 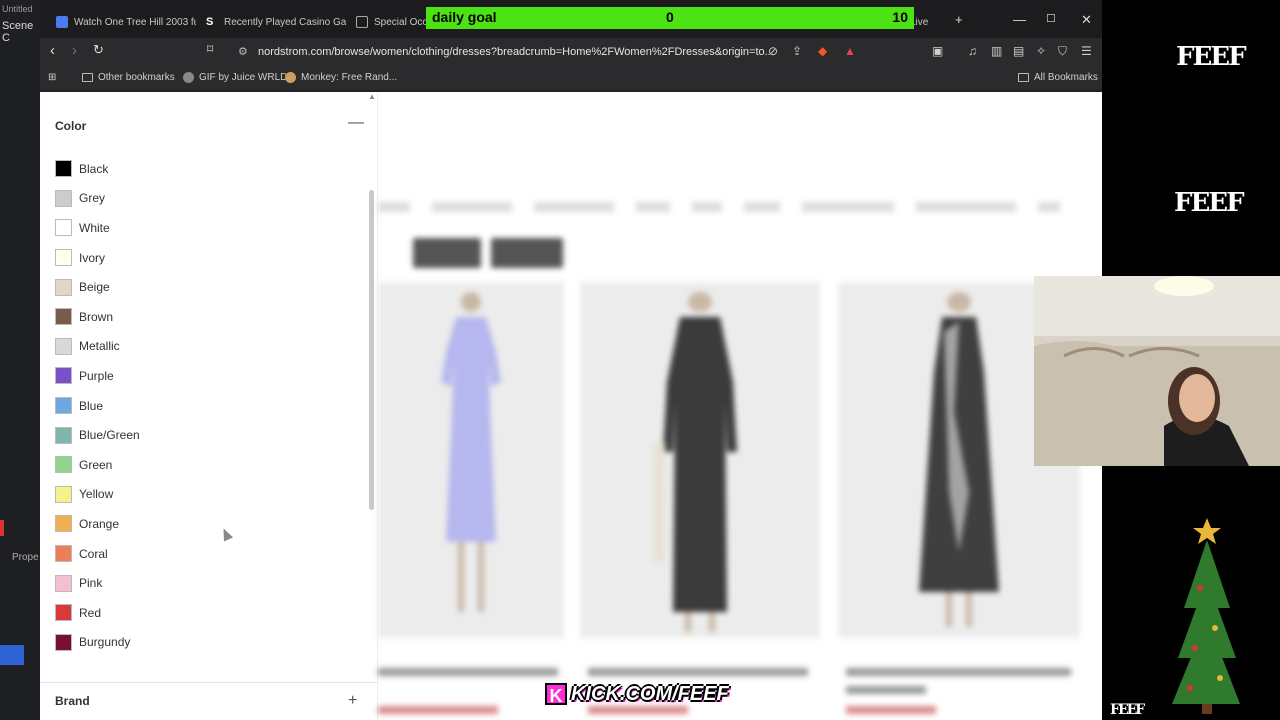 I want to click on filter-scrollbar, so click(x=371, y=350).